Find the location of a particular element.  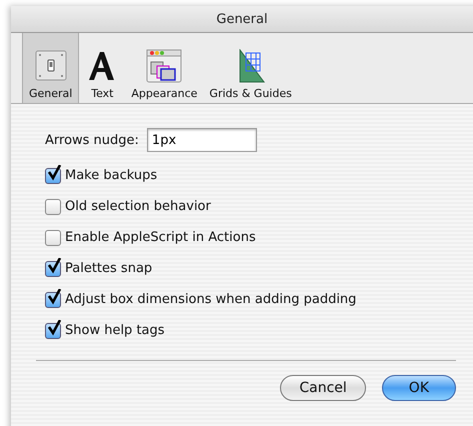

checkbox-label: Adjust box dimensions when adding padding is located at coordinates (210, 299).